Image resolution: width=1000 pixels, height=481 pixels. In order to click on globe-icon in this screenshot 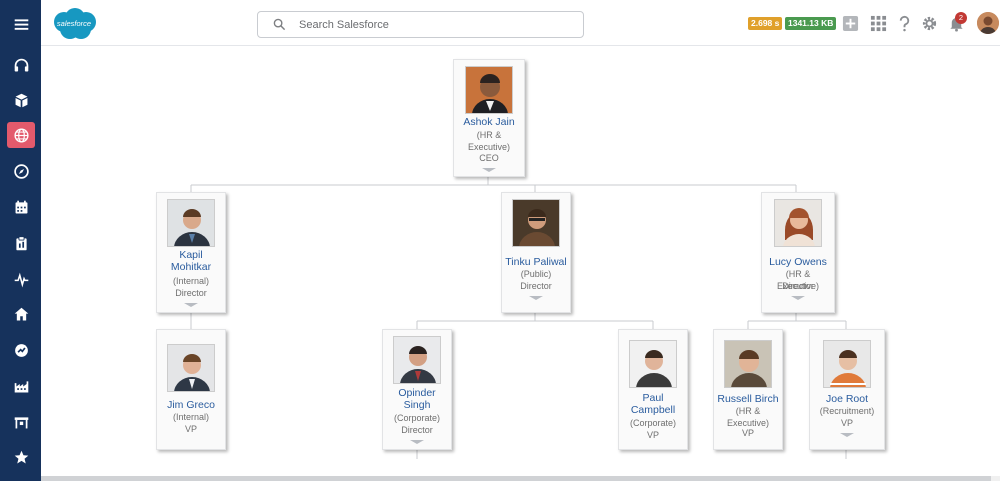, I will do `click(21, 135)`.